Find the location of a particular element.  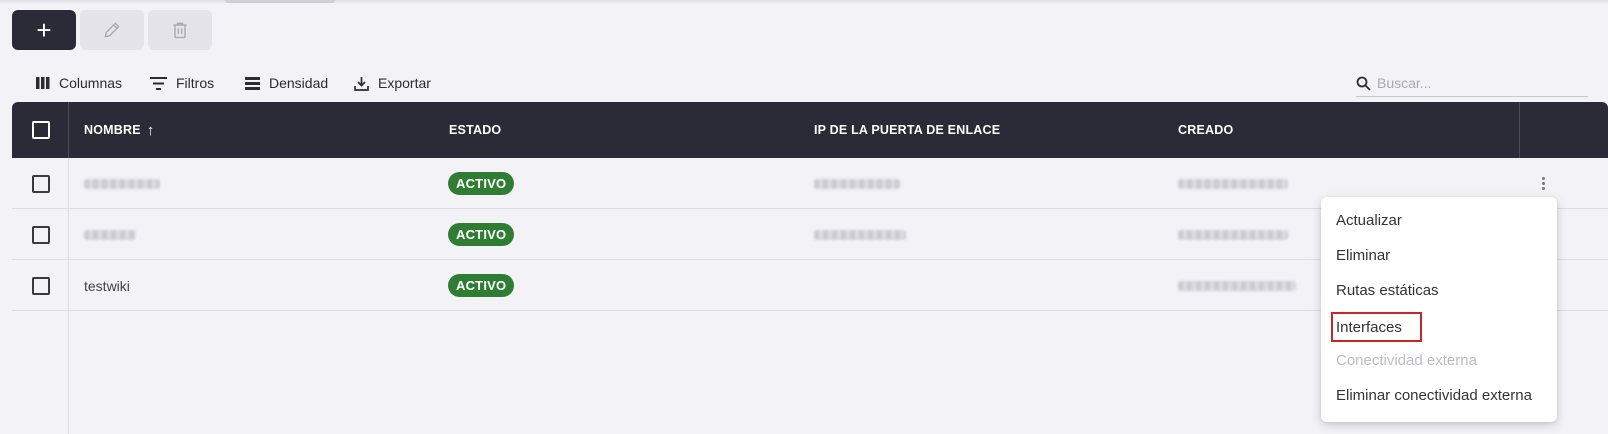

column-header-name: NOMBRE ↑ is located at coordinates (119, 130).